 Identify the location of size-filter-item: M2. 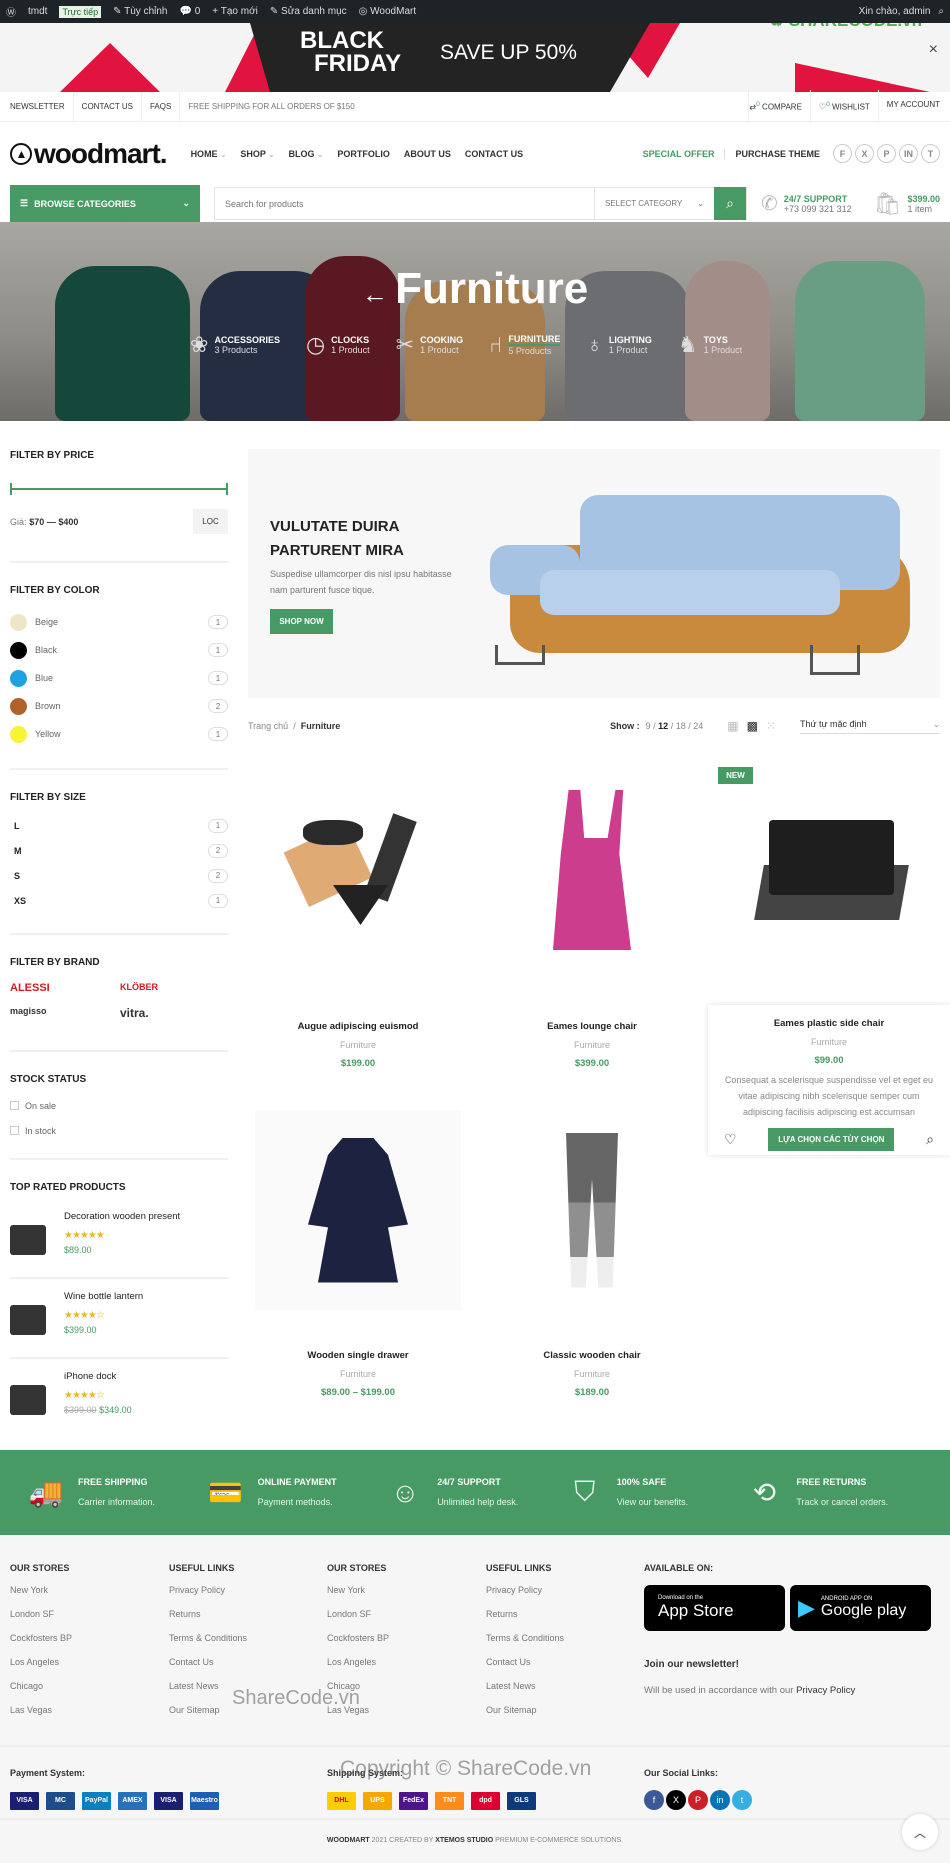
(119, 850).